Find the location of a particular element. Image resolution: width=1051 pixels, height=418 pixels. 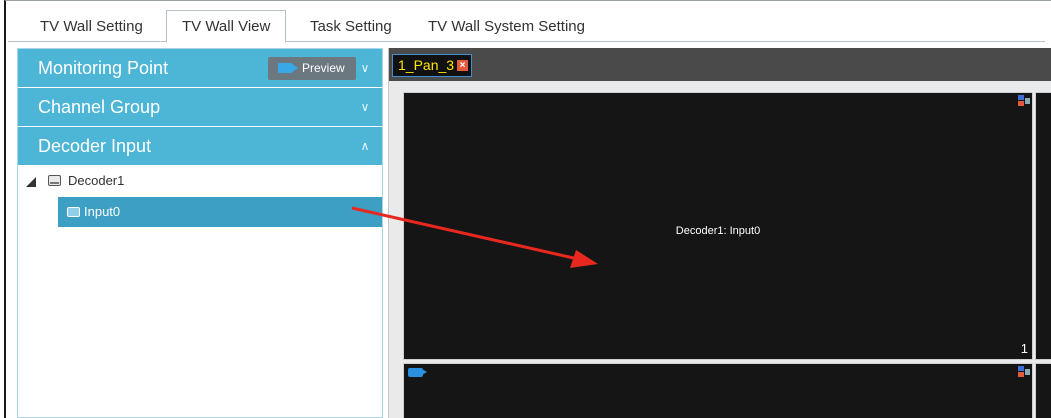

accordion-label: Decoder Input is located at coordinates (95, 146).